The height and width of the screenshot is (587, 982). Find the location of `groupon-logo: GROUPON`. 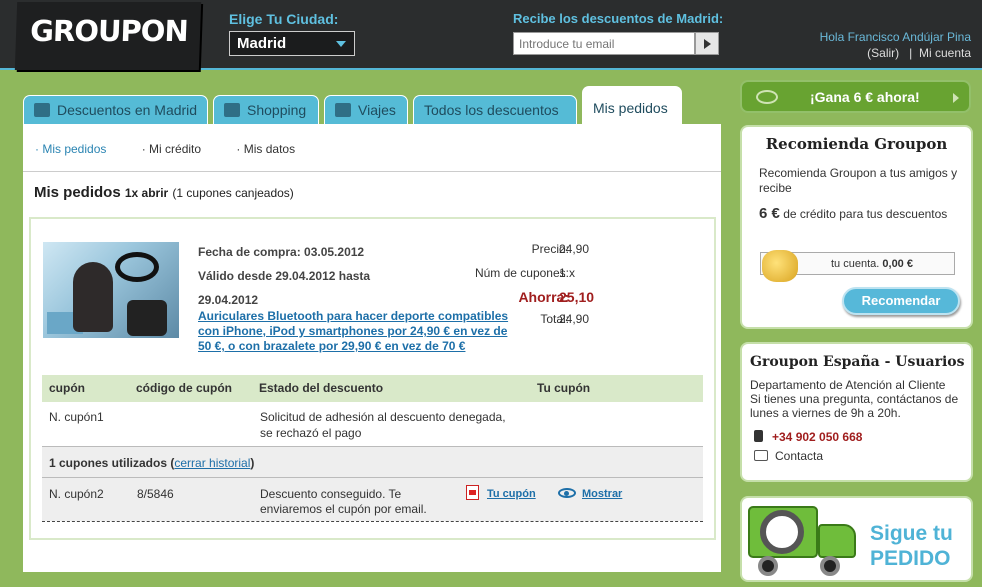

groupon-logo: GROUPON is located at coordinates (108, 36).